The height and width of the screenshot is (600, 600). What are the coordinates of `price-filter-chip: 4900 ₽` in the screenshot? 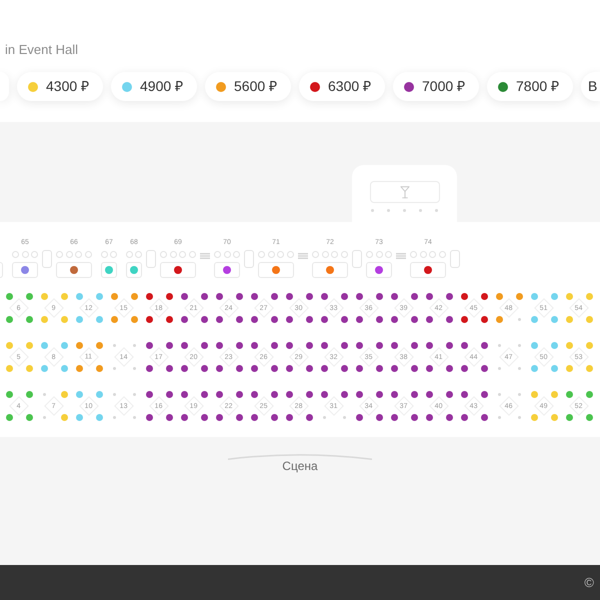 It's located at (154, 86).